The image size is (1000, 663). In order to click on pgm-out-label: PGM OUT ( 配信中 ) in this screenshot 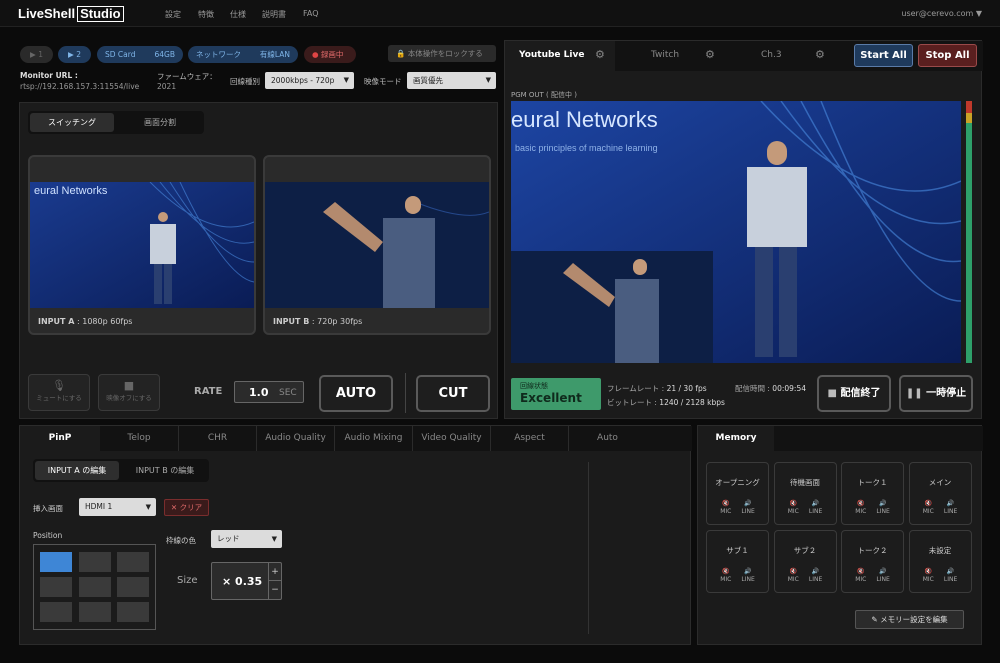, I will do `click(544, 95)`.